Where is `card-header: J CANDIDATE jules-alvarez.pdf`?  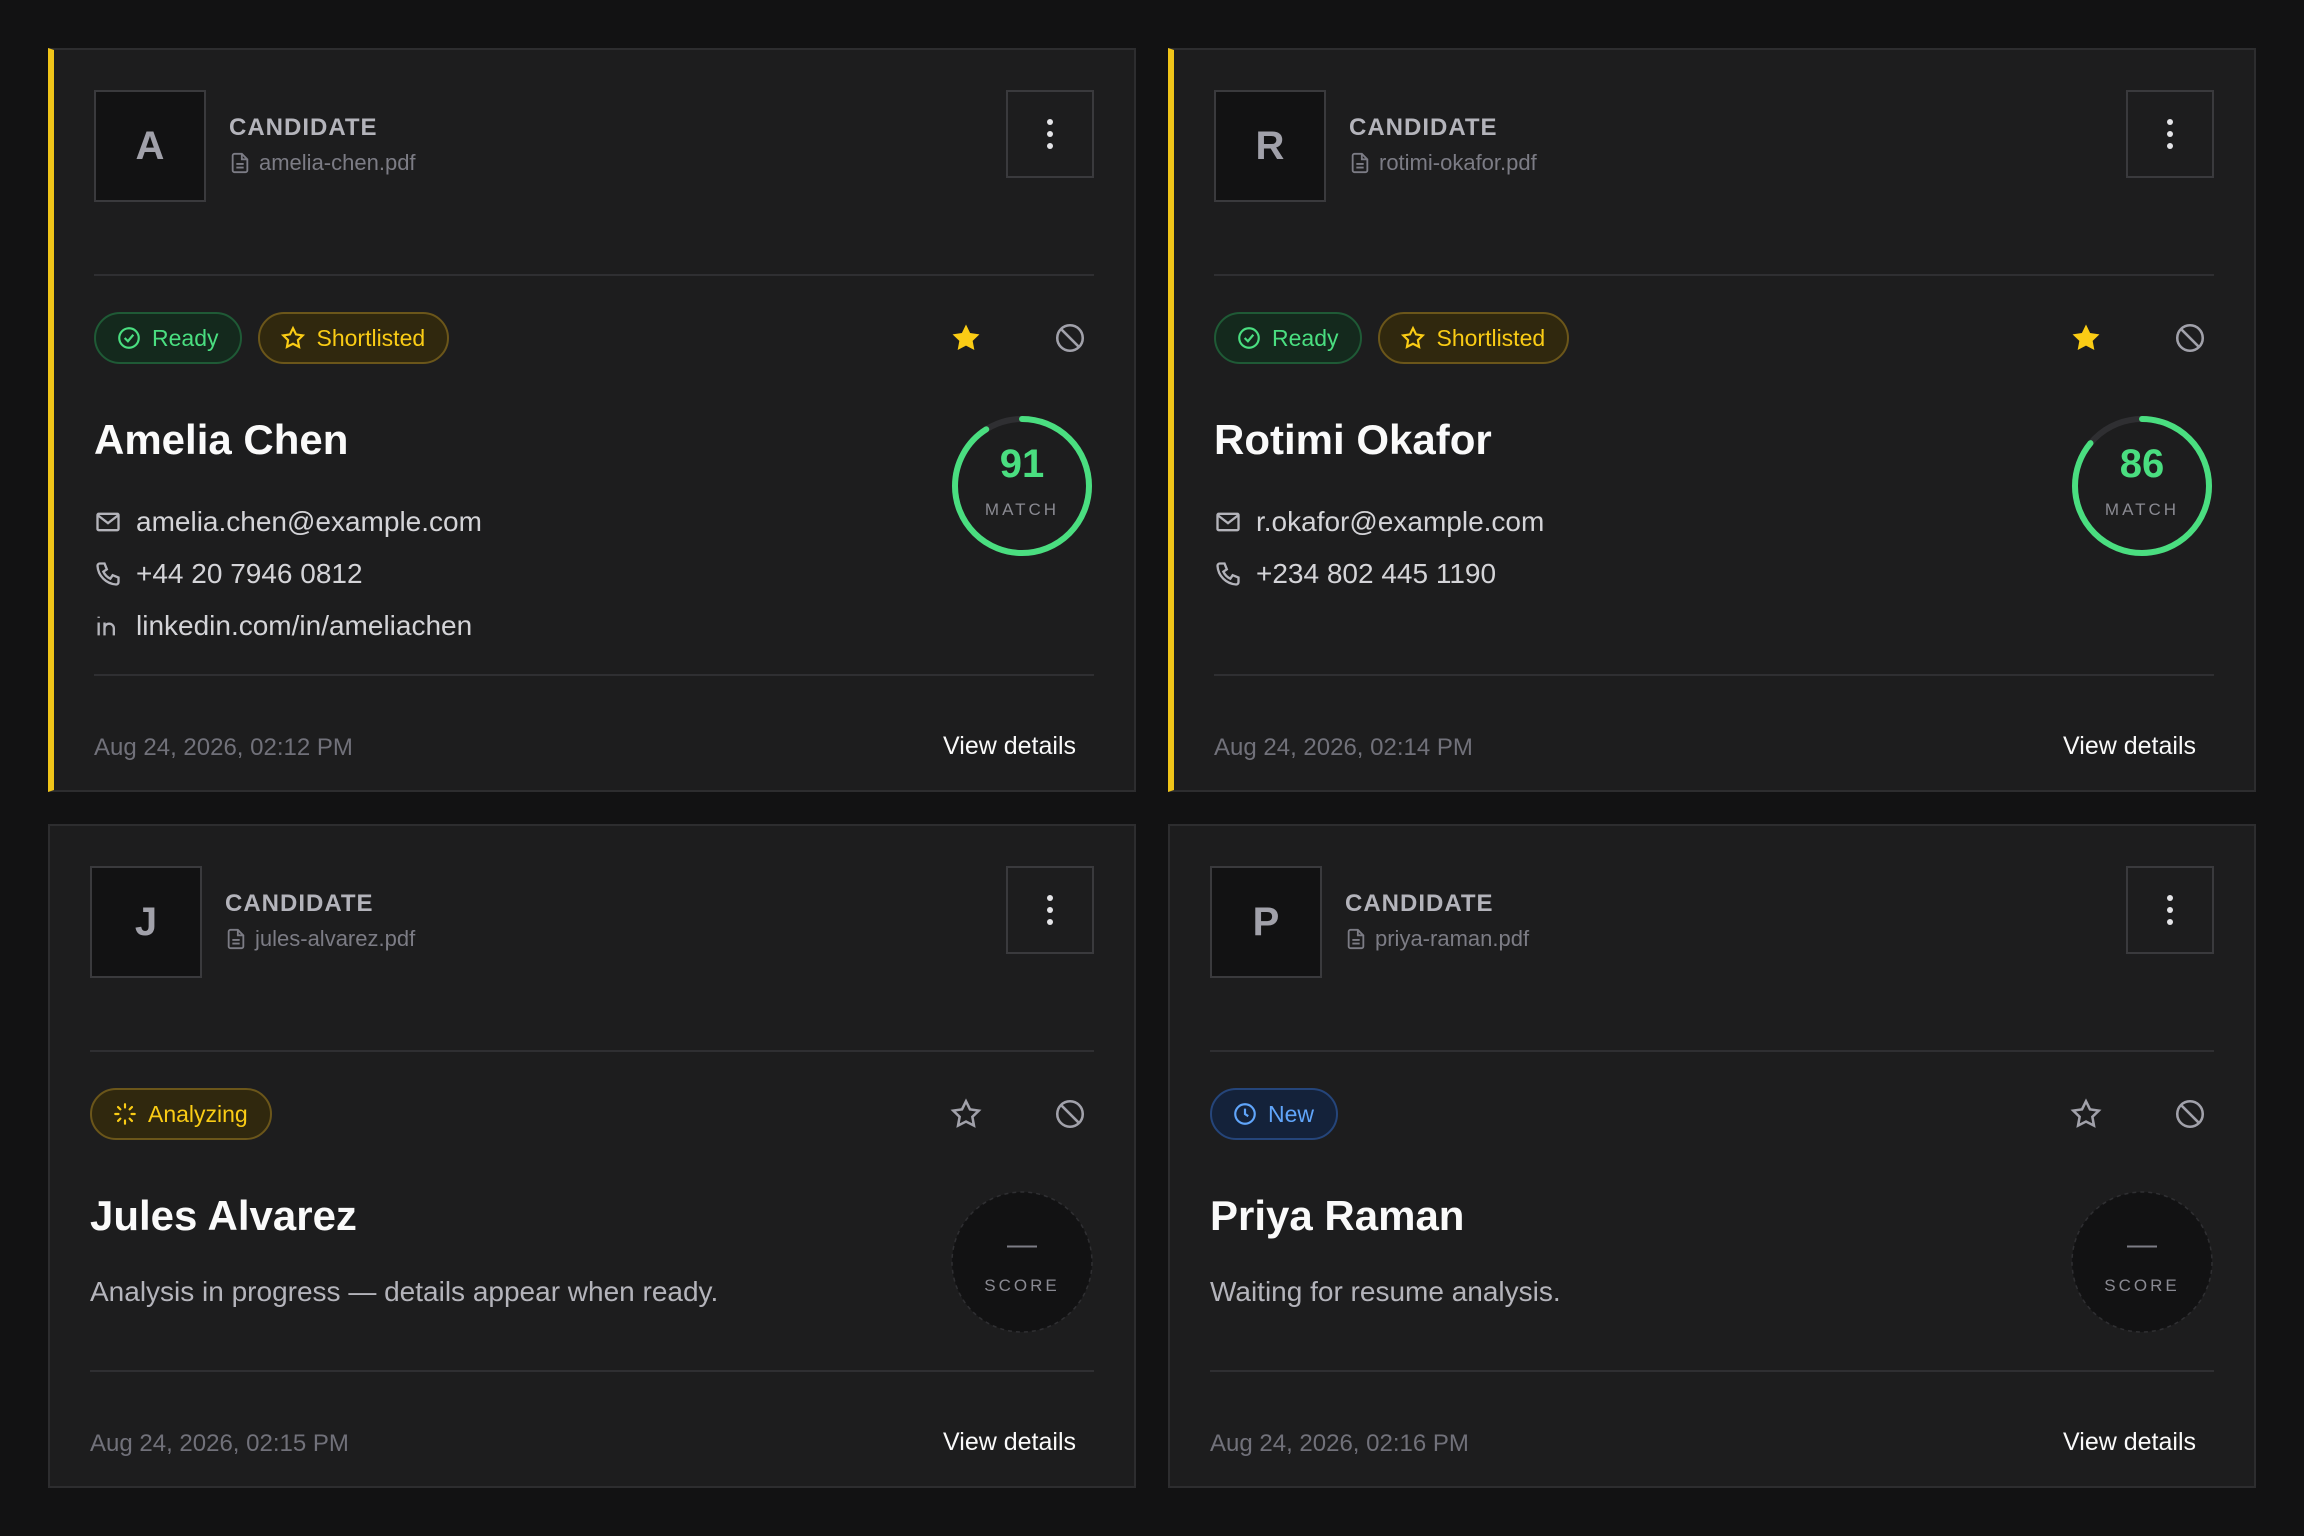
card-header: J CANDIDATE jules-alvarez.pdf is located at coordinates (592, 922).